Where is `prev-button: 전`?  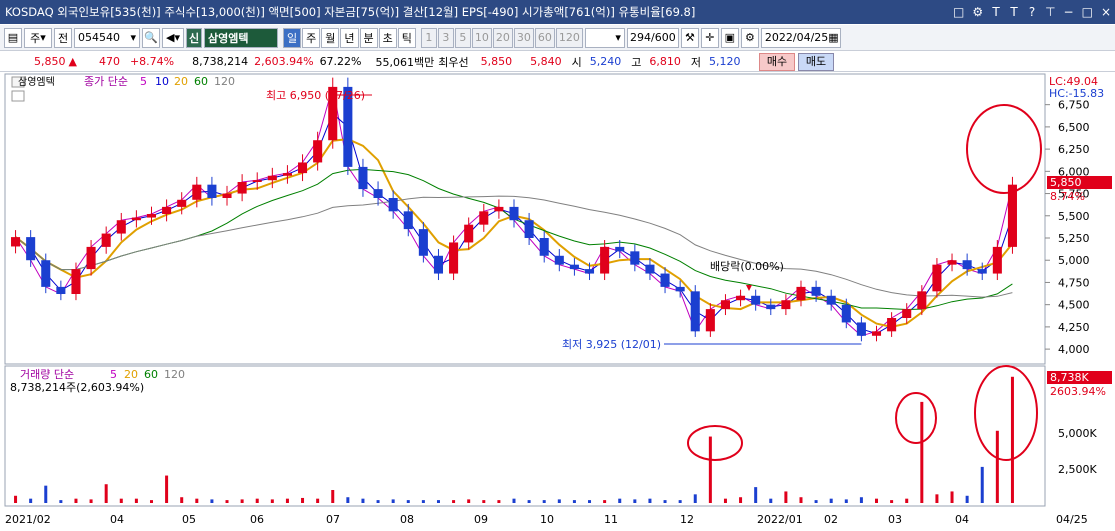 prev-button: 전 is located at coordinates (63, 37).